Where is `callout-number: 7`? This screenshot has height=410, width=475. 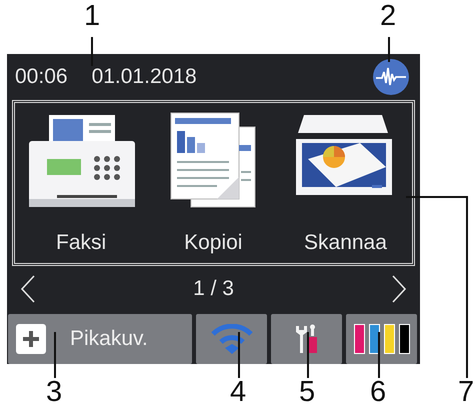
callout-number: 7 is located at coordinates (466, 392).